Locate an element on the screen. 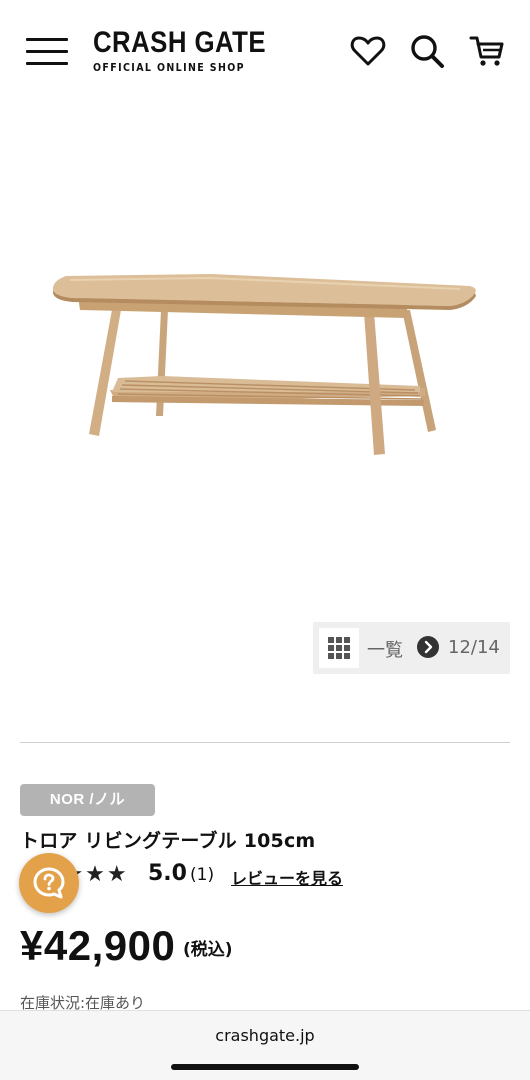 This screenshot has height=1080, width=530. question-bubble-icon is located at coordinates (49, 883).